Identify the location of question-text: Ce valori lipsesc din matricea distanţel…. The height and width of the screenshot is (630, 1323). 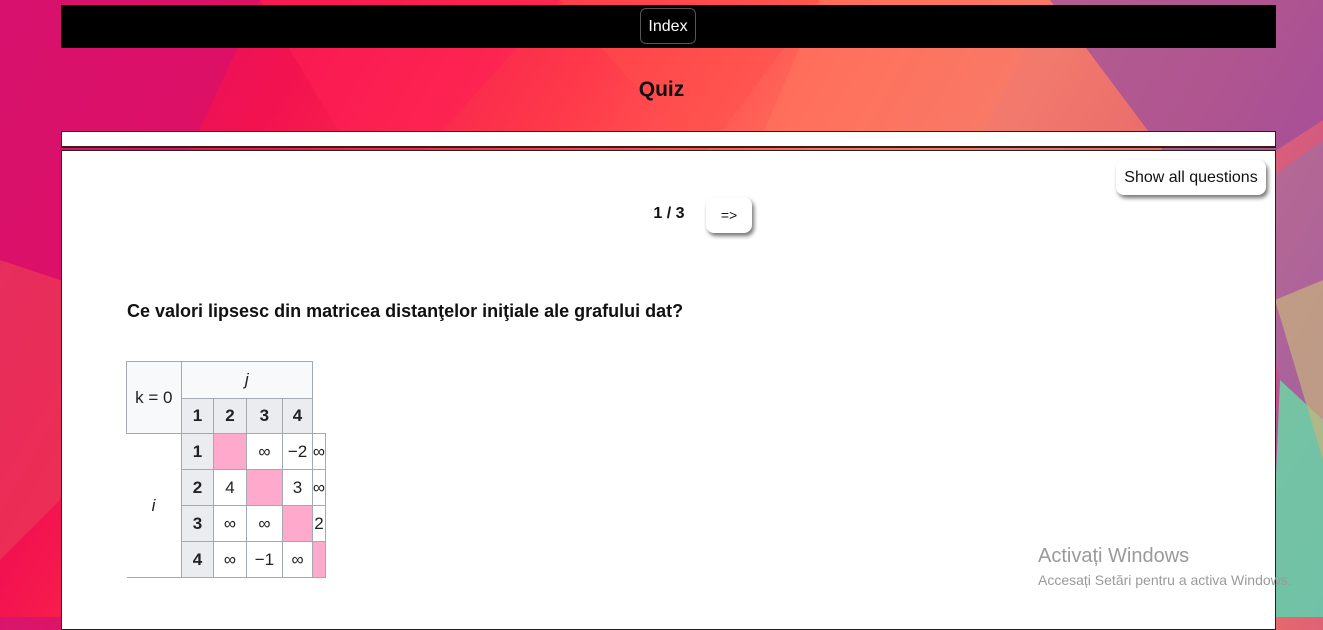
(405, 311).